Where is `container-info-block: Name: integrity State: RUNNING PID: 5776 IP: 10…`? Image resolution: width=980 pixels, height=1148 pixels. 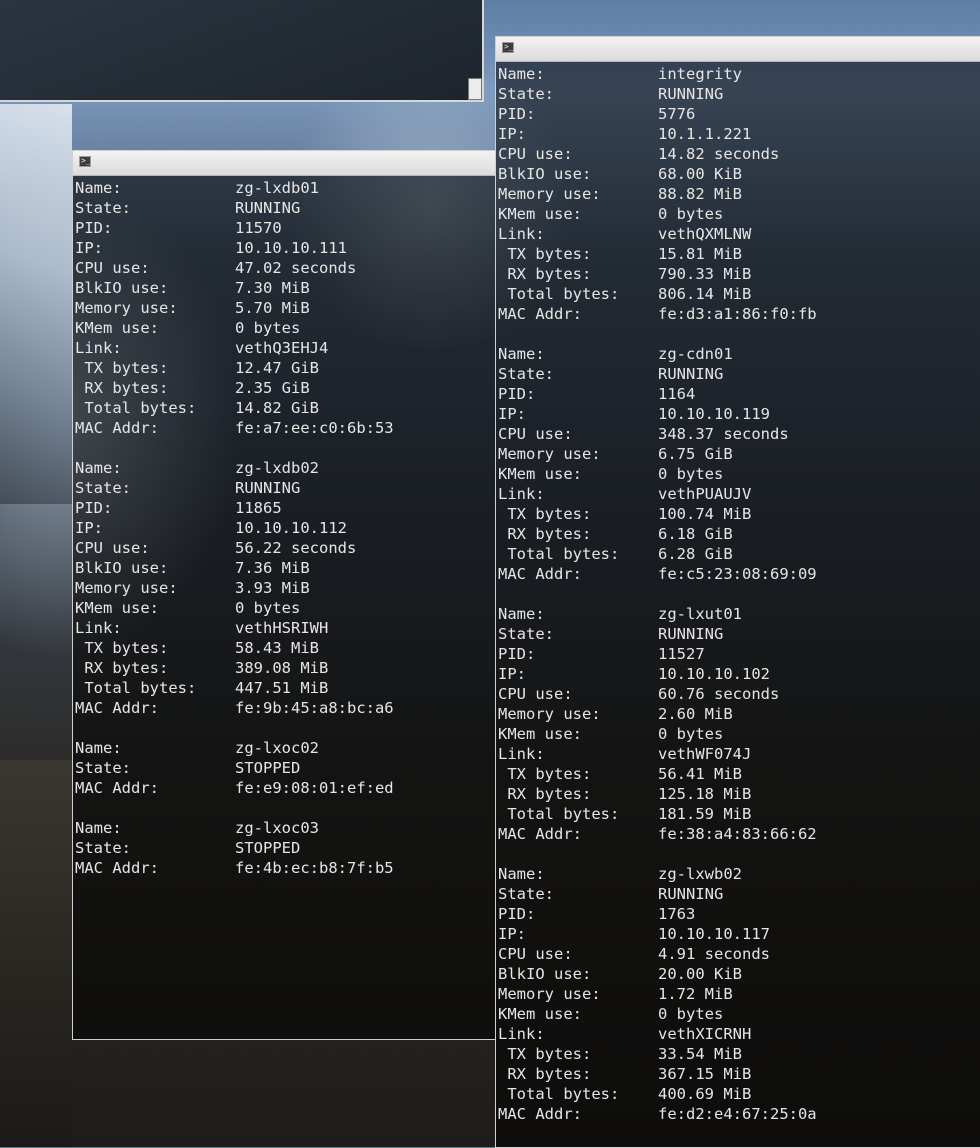
container-info-block: Name: integrity State: RUNNING PID: 5776 IP: 10… is located at coordinates (739, 194).